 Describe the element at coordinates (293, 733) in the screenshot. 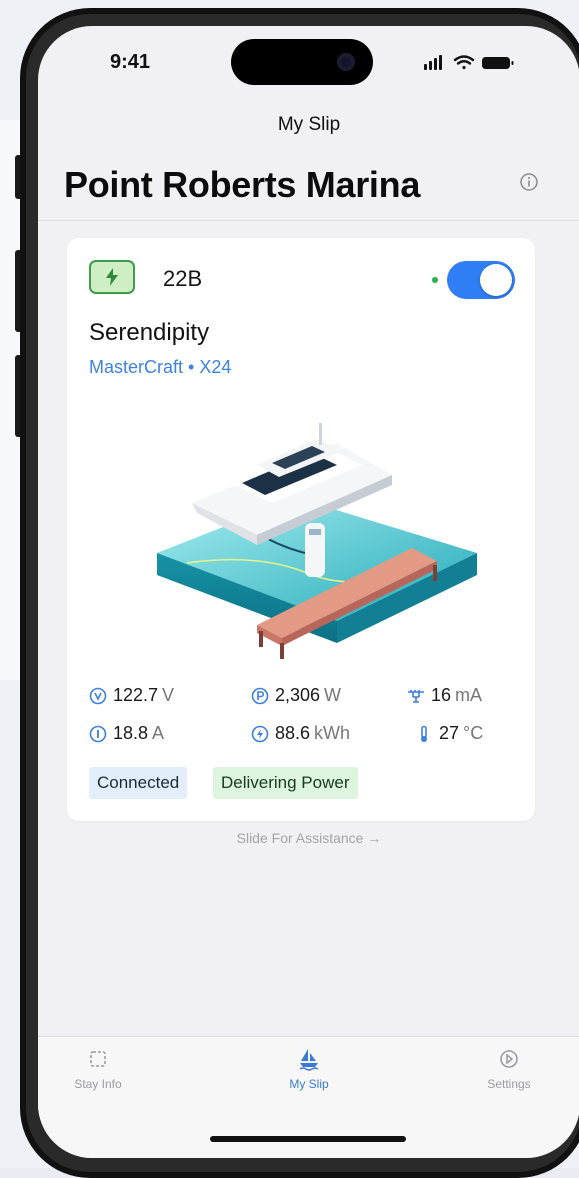

I see `energy-value: 88.6` at that location.